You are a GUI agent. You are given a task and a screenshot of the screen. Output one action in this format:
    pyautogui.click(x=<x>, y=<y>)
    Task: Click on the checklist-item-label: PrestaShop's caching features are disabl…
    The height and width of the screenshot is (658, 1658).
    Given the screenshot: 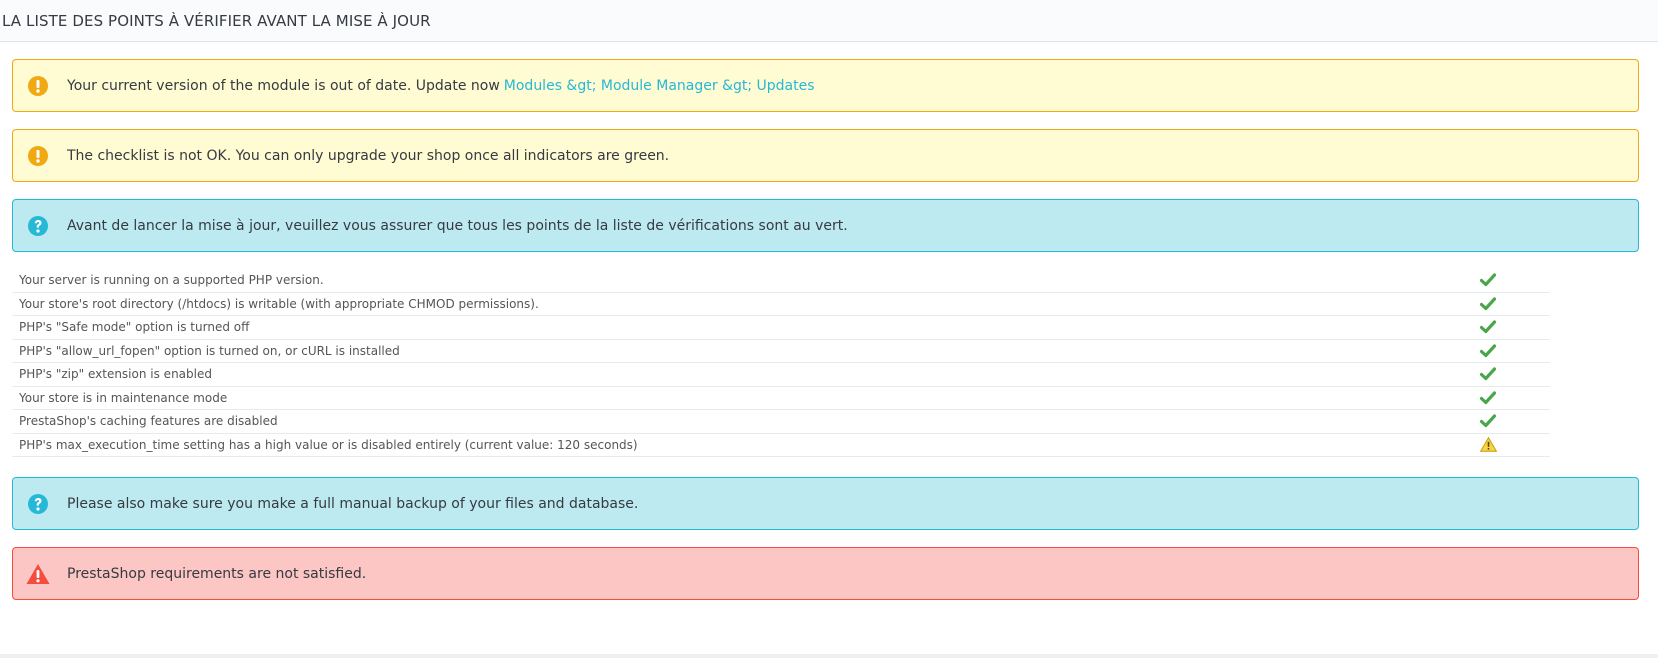 What is the action you would take?
    pyautogui.click(x=148, y=421)
    